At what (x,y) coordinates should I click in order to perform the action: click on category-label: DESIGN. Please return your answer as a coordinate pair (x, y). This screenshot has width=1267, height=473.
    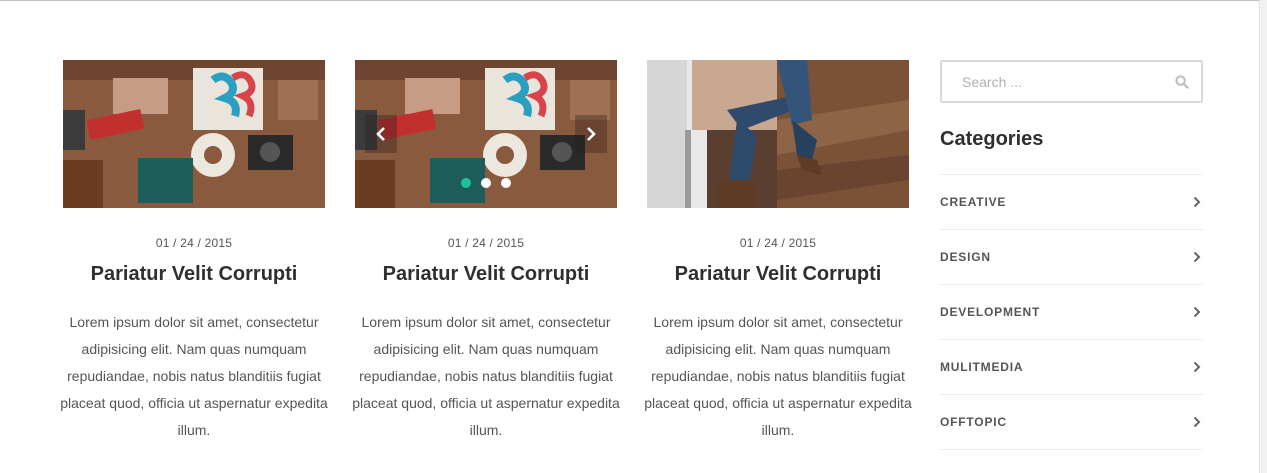
    Looking at the image, I should click on (965, 257).